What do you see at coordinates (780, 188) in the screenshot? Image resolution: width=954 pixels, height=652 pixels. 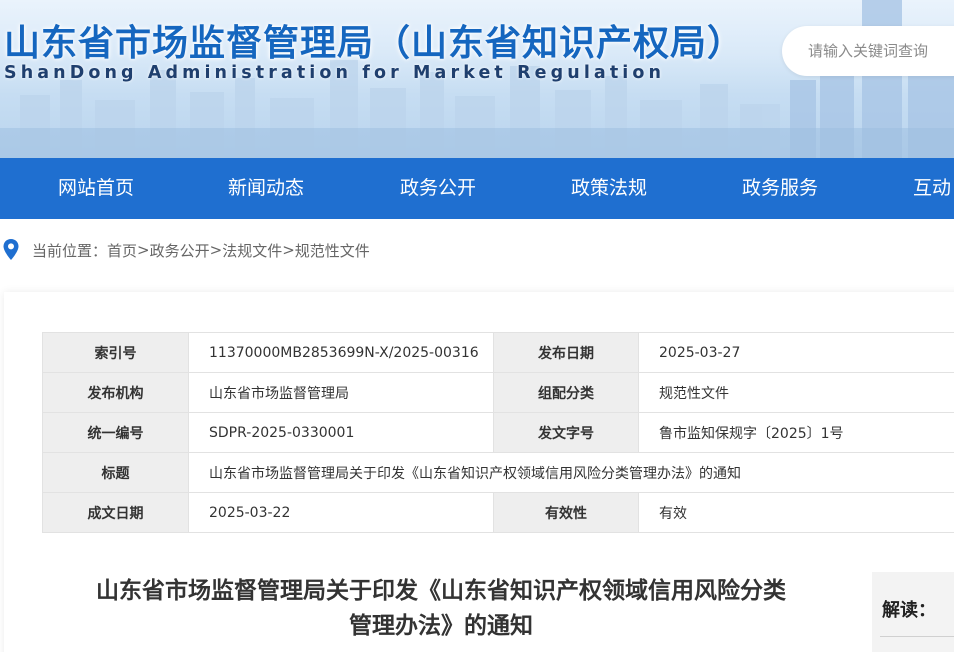 I see `nav-item-services: 政务服务` at bounding box center [780, 188].